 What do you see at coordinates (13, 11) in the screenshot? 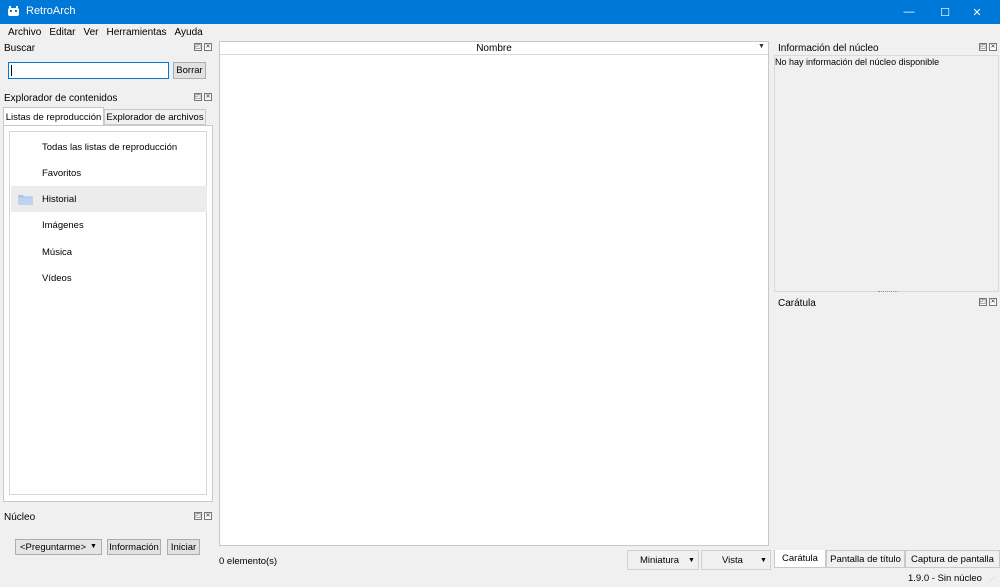
I see `retroarch-logo-icon` at bounding box center [13, 11].